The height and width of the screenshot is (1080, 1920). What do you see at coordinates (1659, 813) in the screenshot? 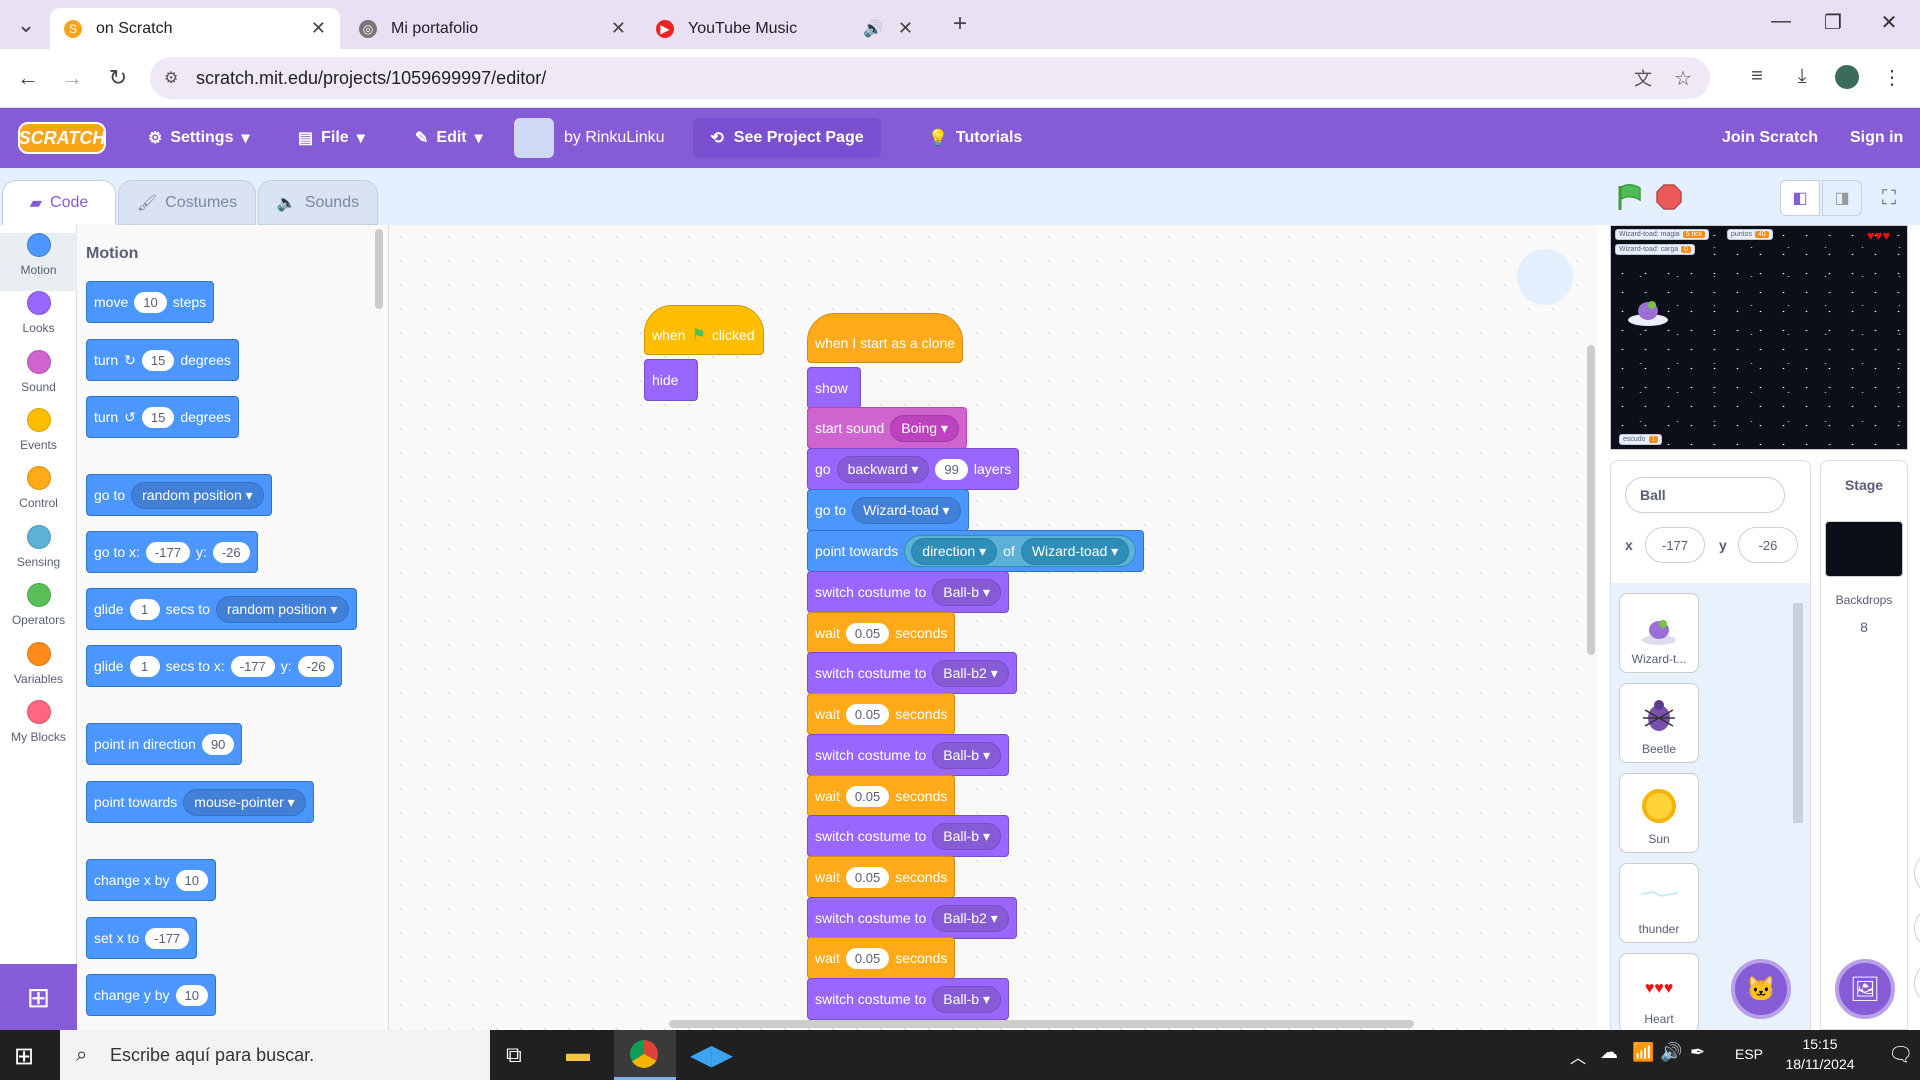
I see `sprite-thumb: Sun` at bounding box center [1659, 813].